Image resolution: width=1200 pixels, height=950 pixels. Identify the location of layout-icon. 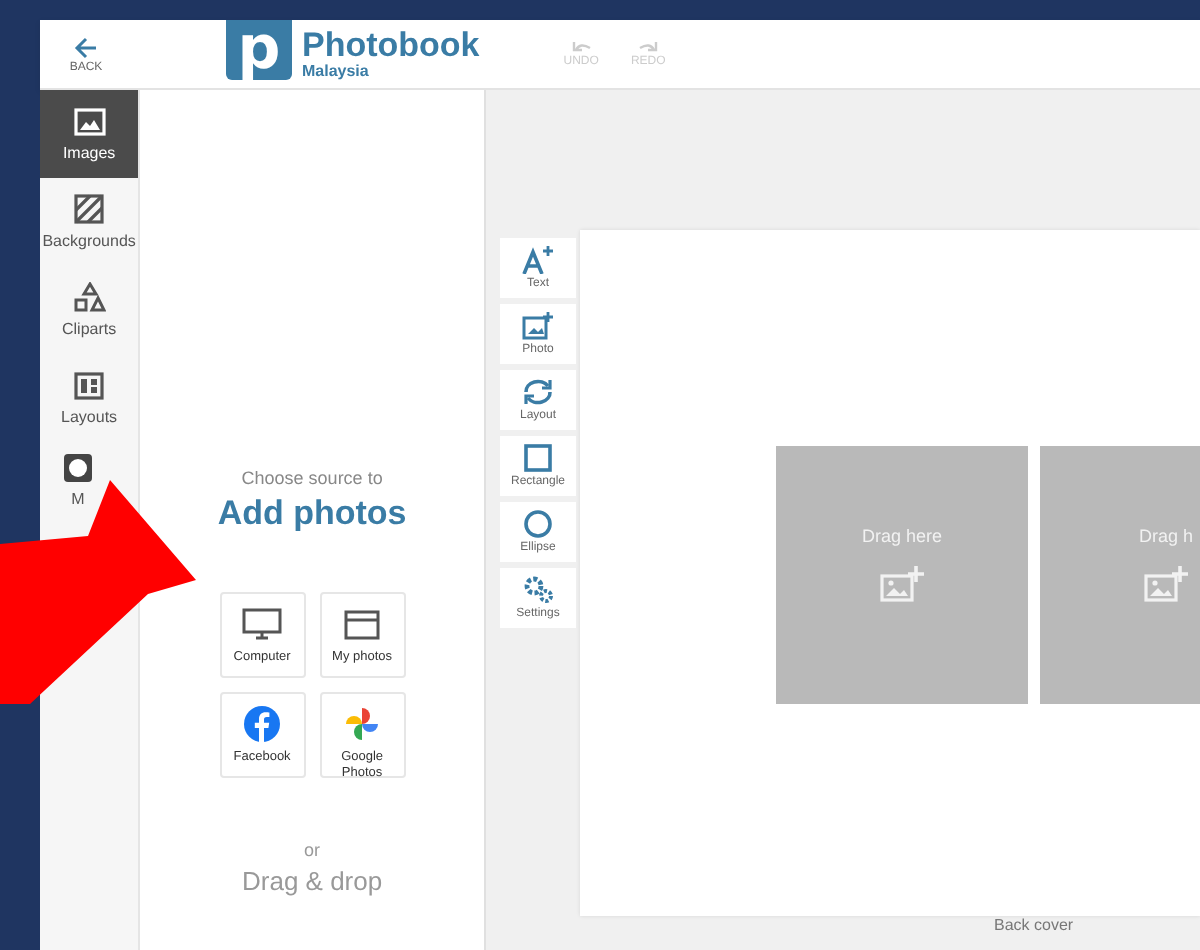
(89, 385).